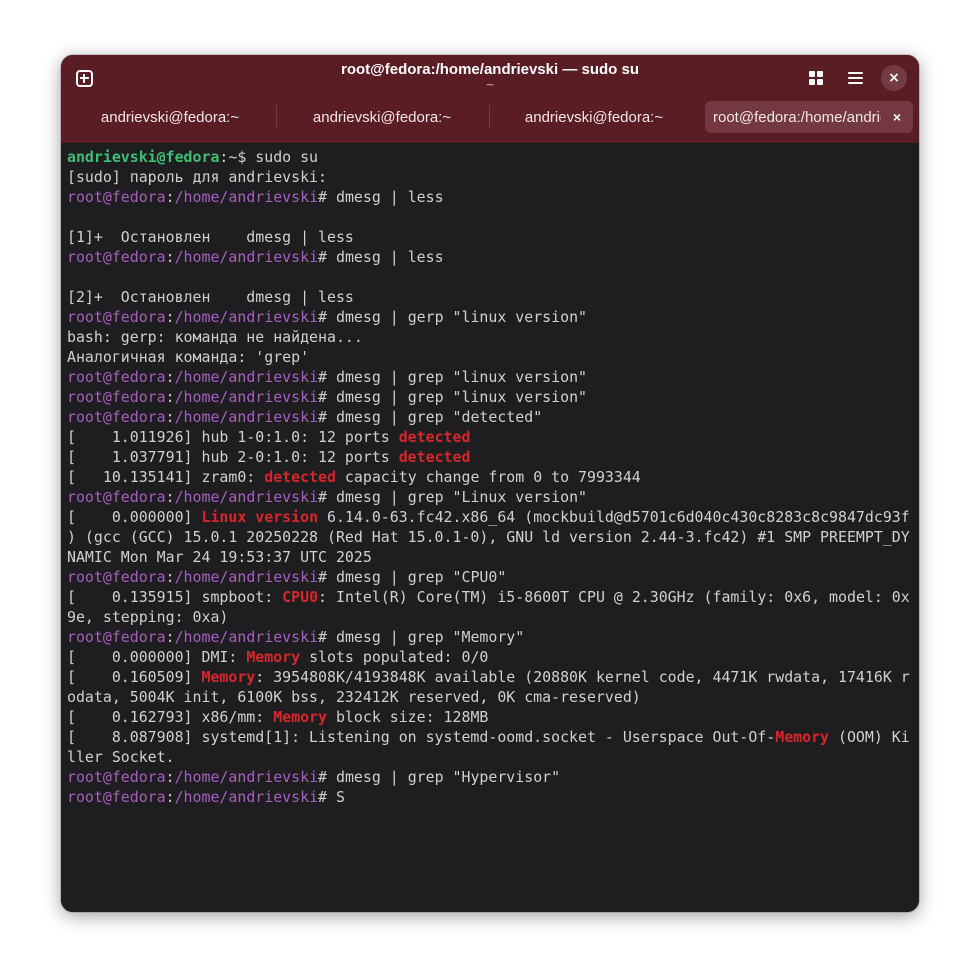 The height and width of the screenshot is (979, 980). What do you see at coordinates (269, 157) in the screenshot?
I see `terminal-text-segment: :~$ sudo su` at bounding box center [269, 157].